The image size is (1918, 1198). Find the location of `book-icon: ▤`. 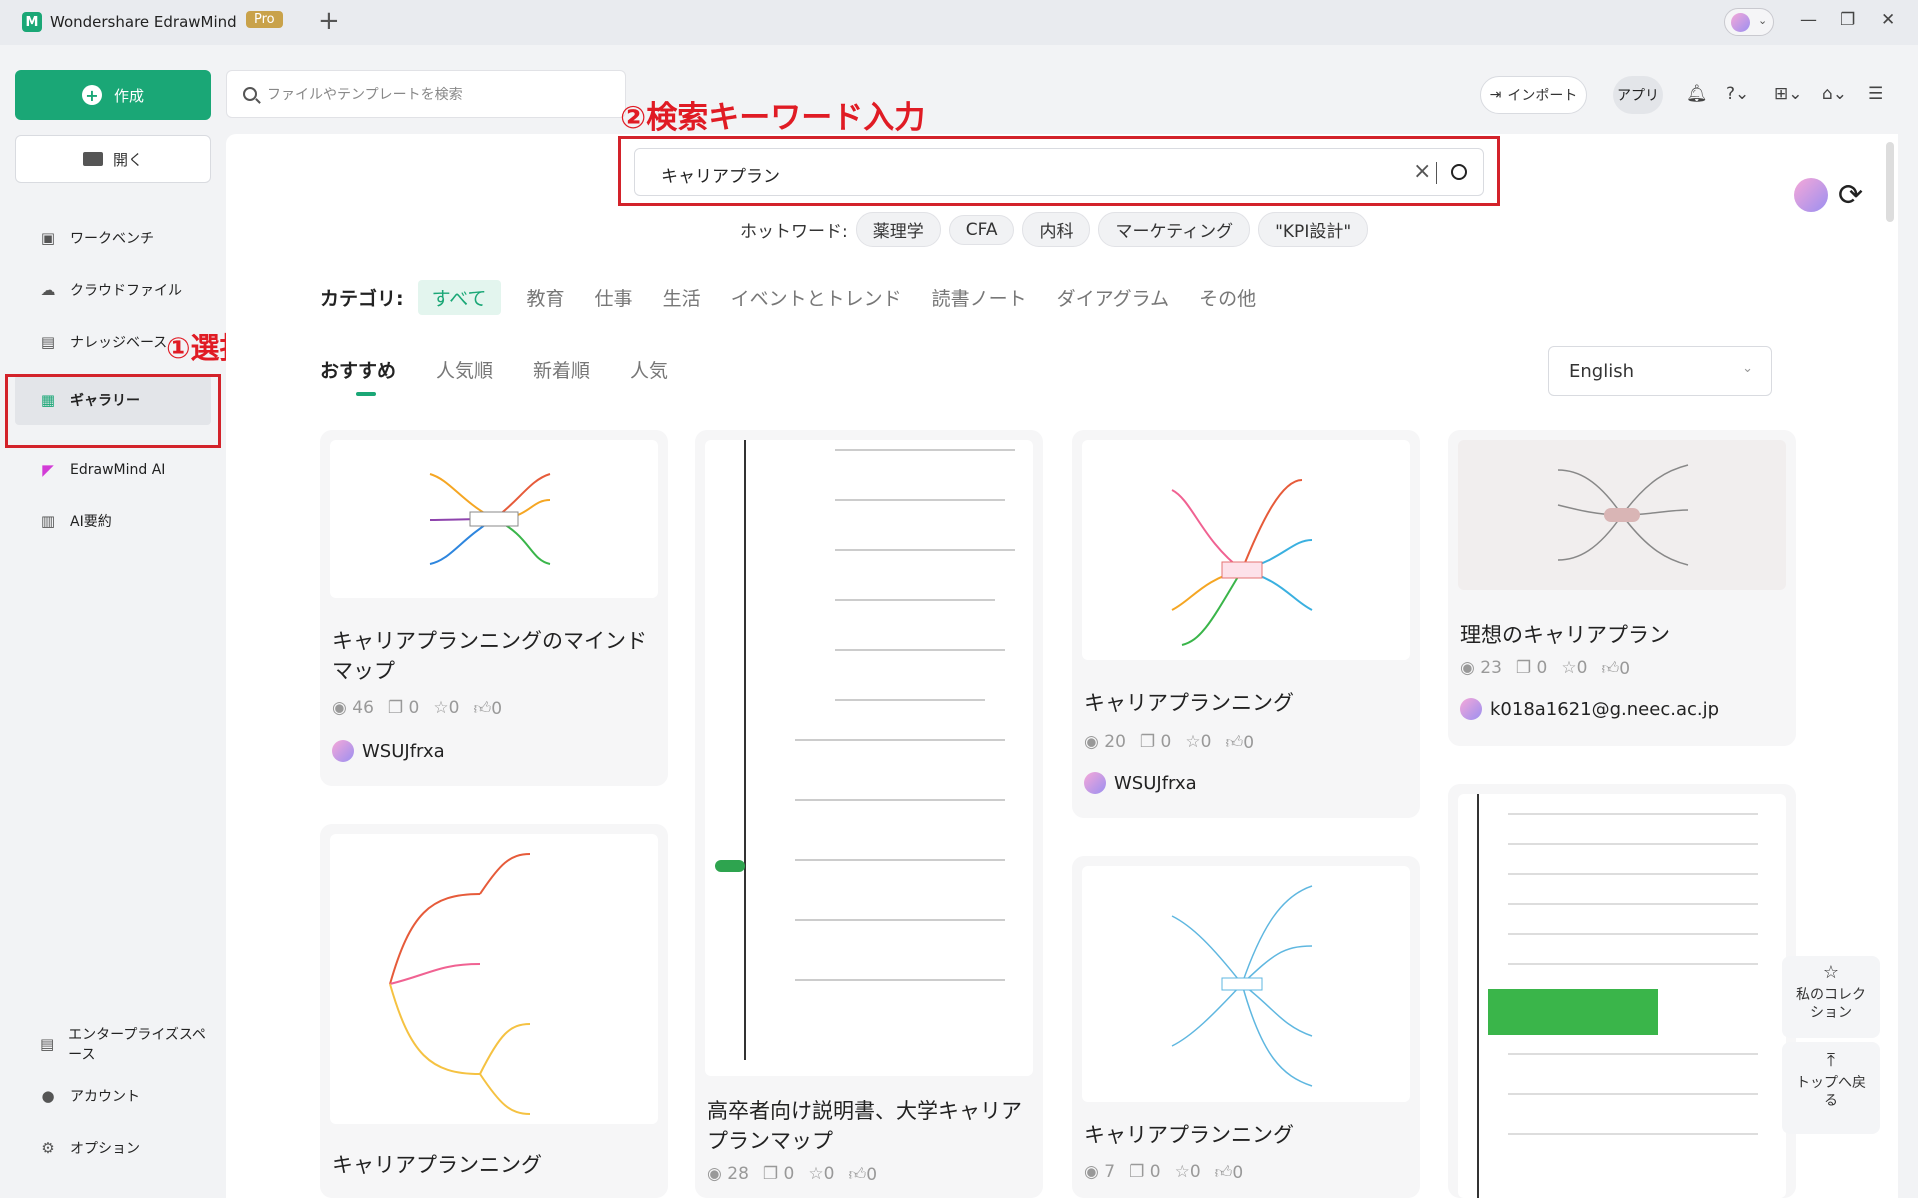

book-icon: ▤ is located at coordinates (48, 342).